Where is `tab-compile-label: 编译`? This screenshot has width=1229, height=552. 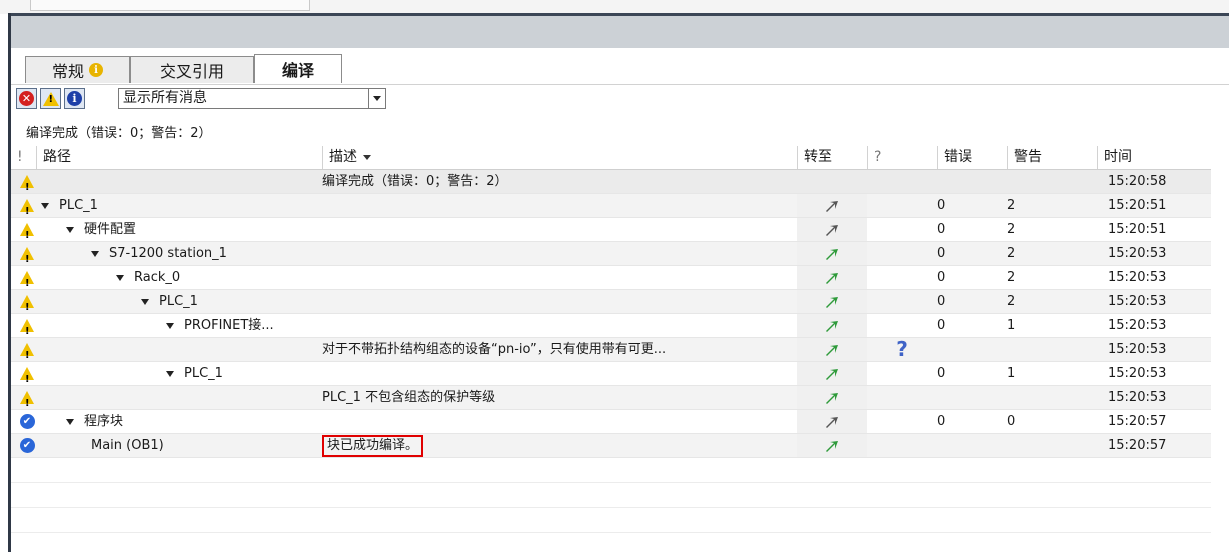 tab-compile-label: 编译 is located at coordinates (297, 70).